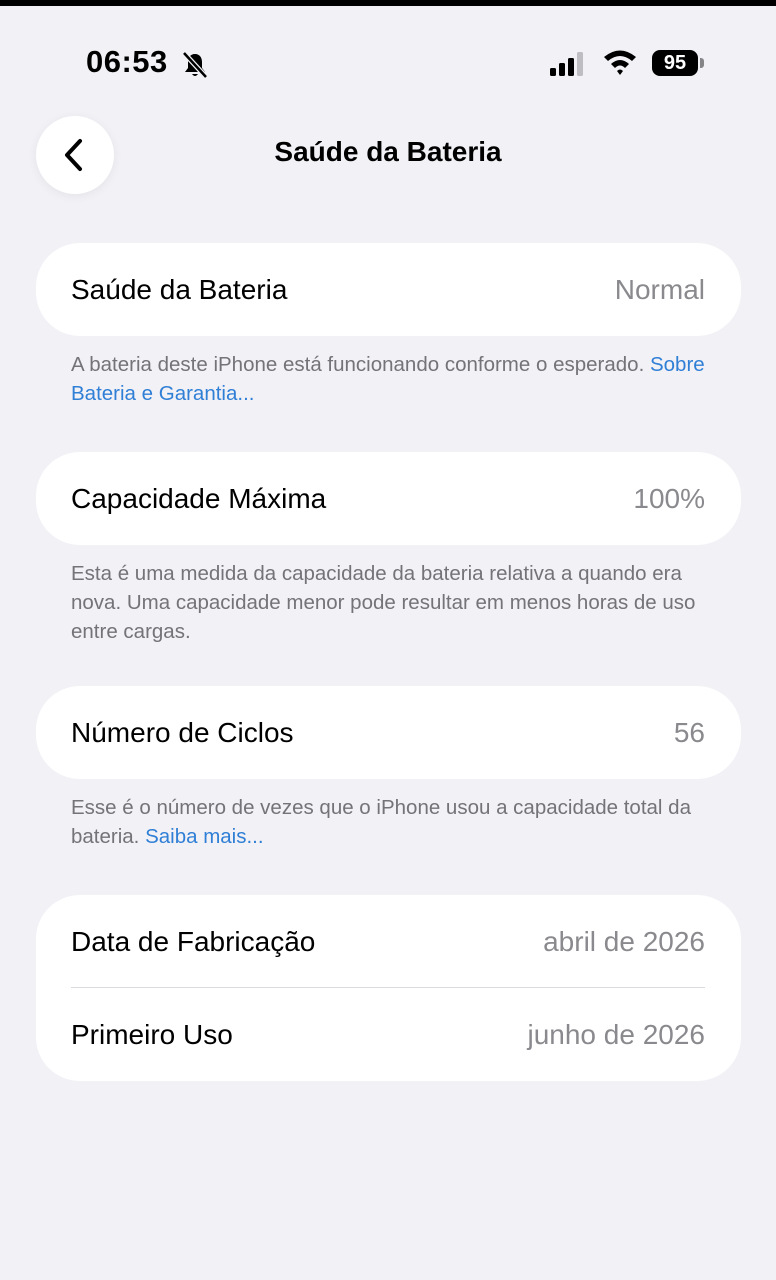 This screenshot has width=776, height=1280. I want to click on maximum-capacity-card: Capacidade Máxima 100%, so click(388, 498).